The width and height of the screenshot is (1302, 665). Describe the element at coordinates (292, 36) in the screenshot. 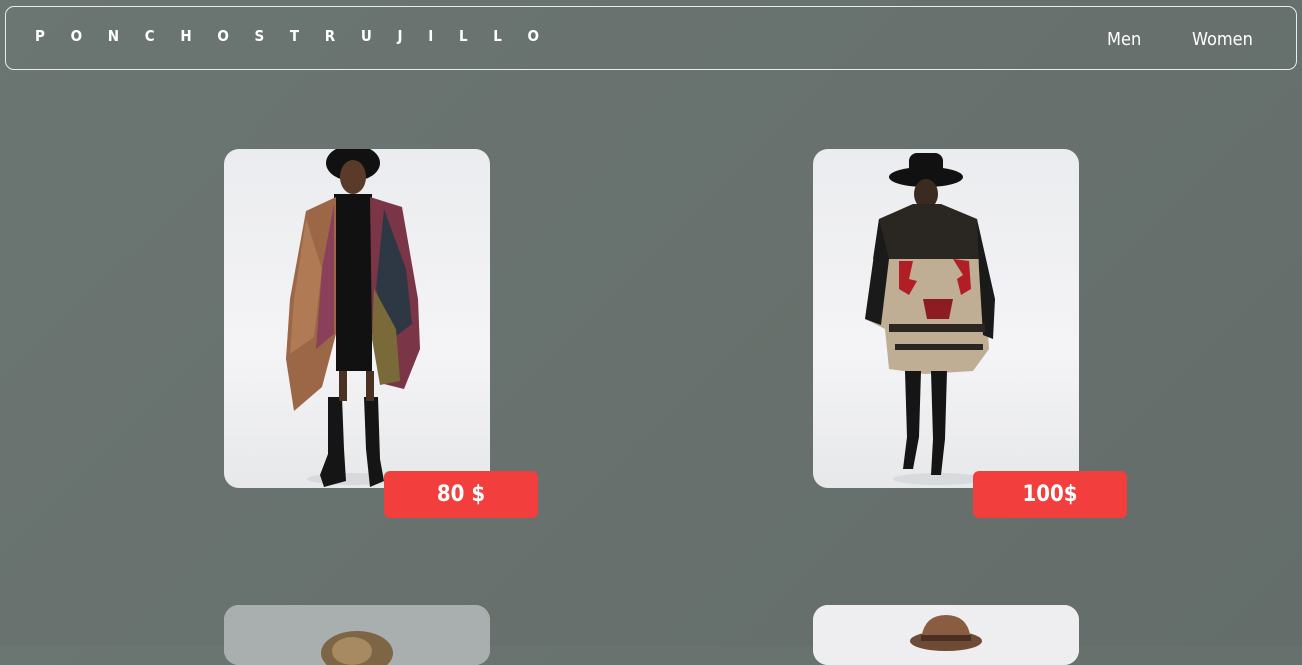

I see `brand-logo: P O N C H O S T R U J I L L O` at that location.